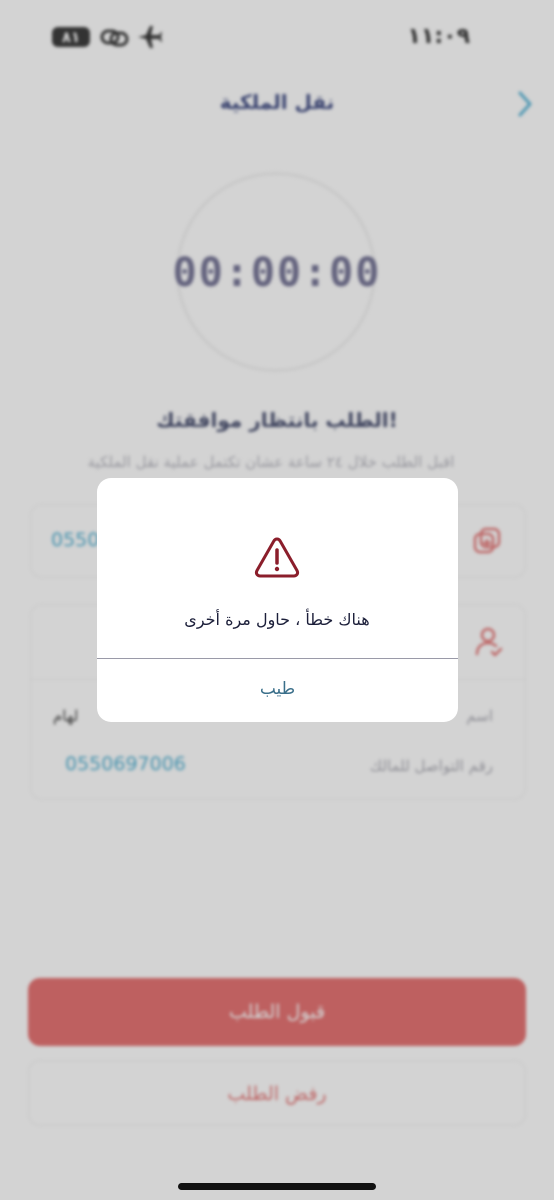 The height and width of the screenshot is (1200, 554). What do you see at coordinates (277, 1186) in the screenshot?
I see `home-indicator` at bounding box center [277, 1186].